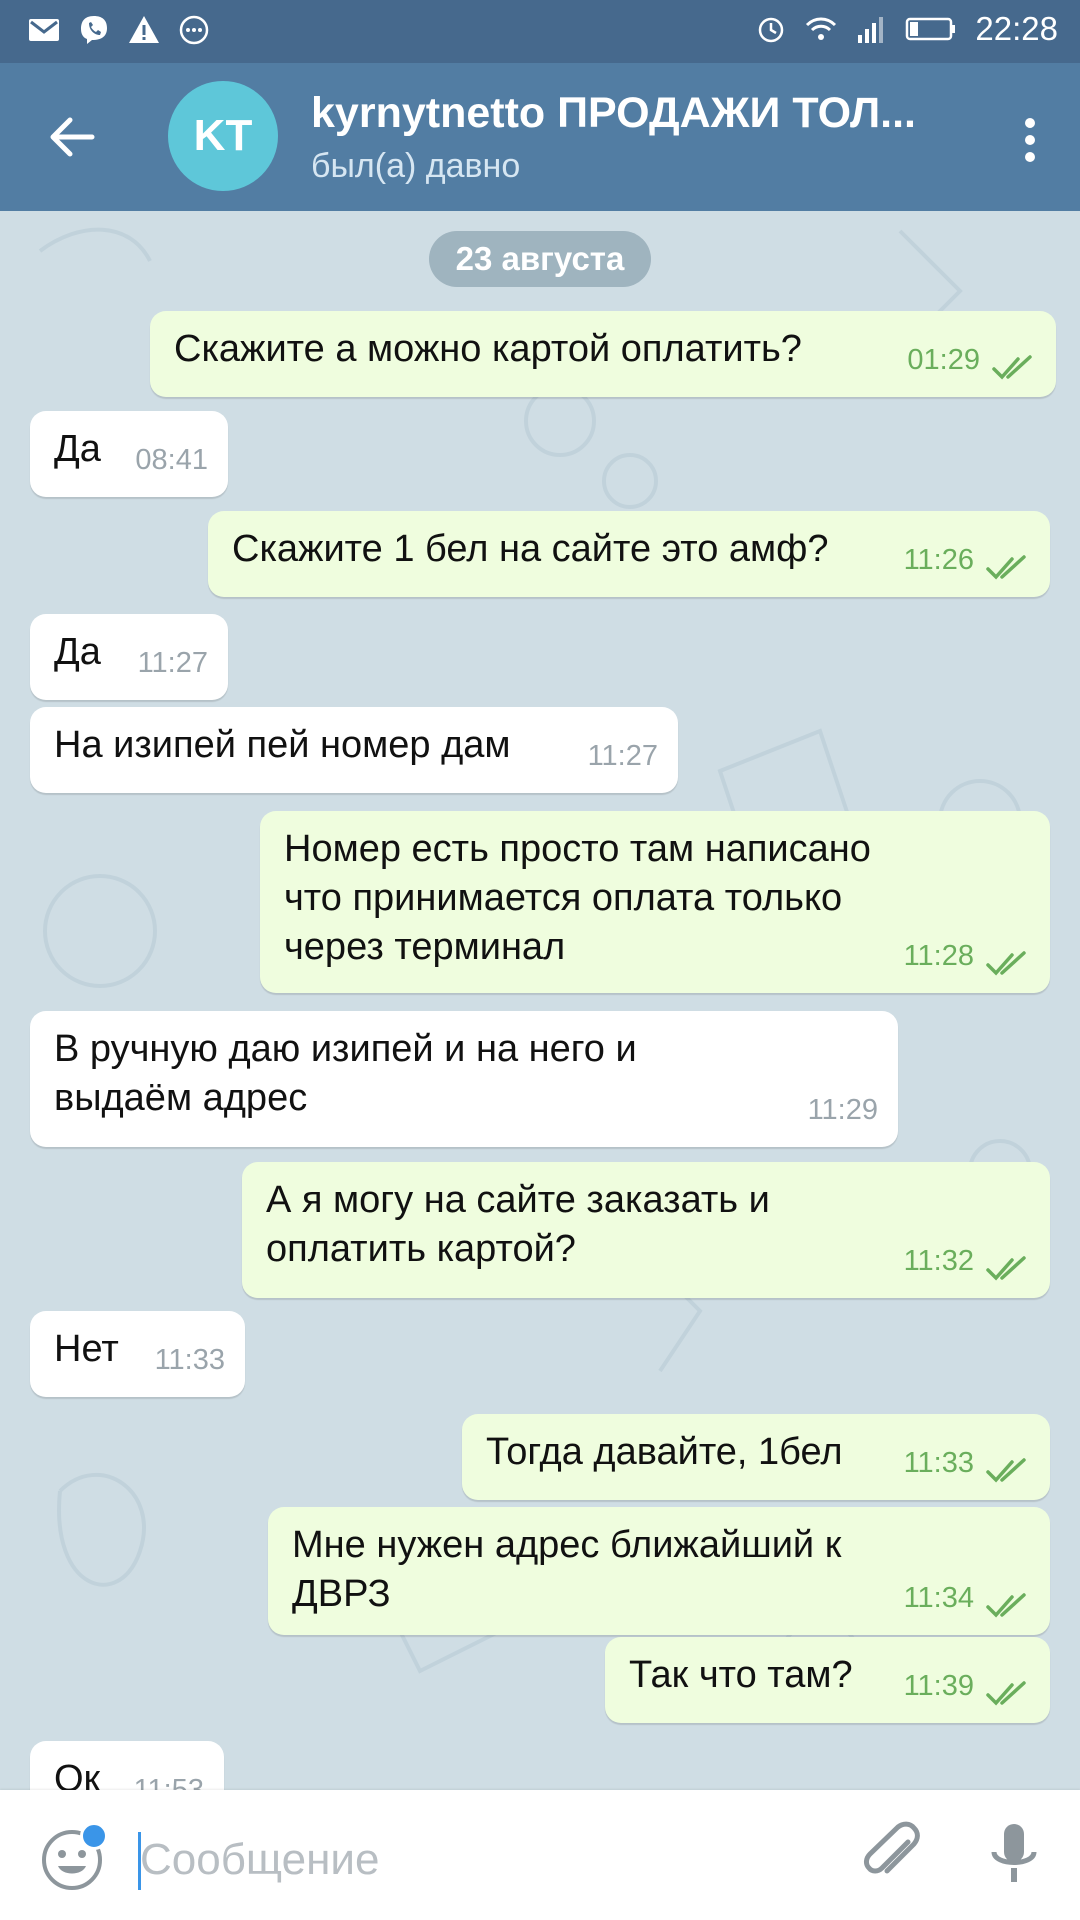  Describe the element at coordinates (842, 1110) in the screenshot. I see `message-time: 11:29` at that location.